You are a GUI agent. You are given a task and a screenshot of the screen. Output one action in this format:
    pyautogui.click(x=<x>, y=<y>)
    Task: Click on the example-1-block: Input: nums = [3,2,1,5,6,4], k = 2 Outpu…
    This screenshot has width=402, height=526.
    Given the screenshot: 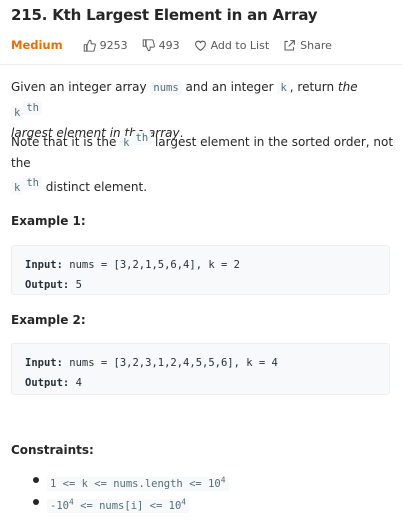 What is the action you would take?
    pyautogui.click(x=200, y=270)
    